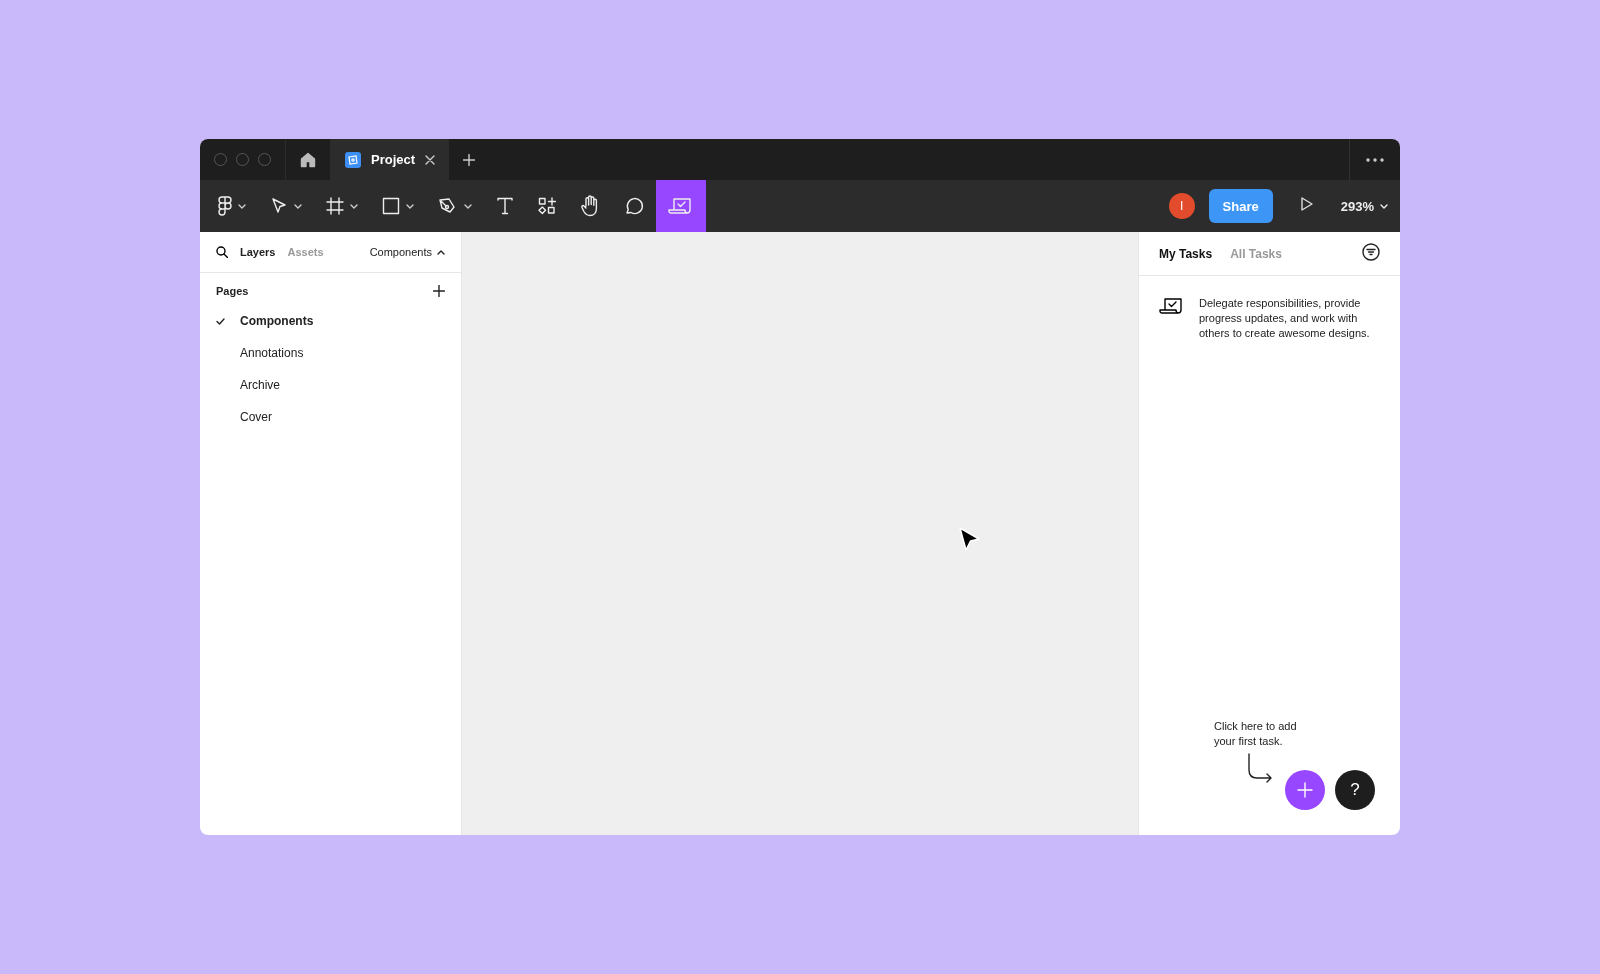 This screenshot has height=974, width=1600. Describe the element at coordinates (308, 159) in the screenshot. I see `home-icon` at that location.